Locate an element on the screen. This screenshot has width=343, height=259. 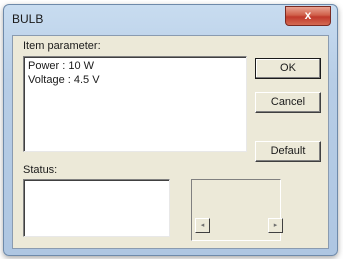
item-parameter-label: Item parameter: is located at coordinates (62, 46).